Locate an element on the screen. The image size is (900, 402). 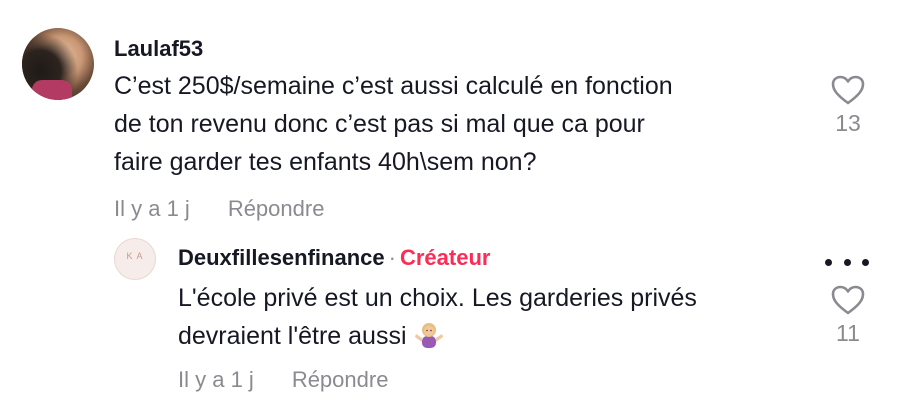
reply-avatar: K A is located at coordinates (135, 259).